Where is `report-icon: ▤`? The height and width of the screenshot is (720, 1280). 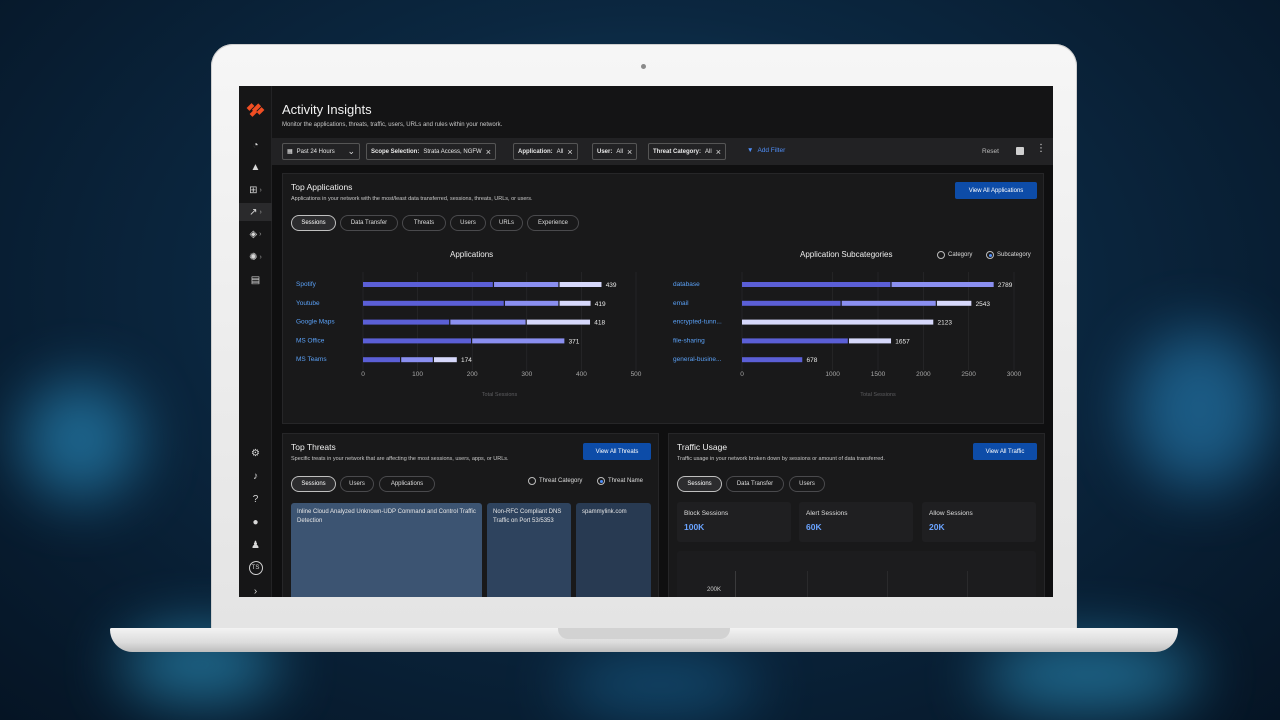
report-icon: ▤ is located at coordinates (255, 280).